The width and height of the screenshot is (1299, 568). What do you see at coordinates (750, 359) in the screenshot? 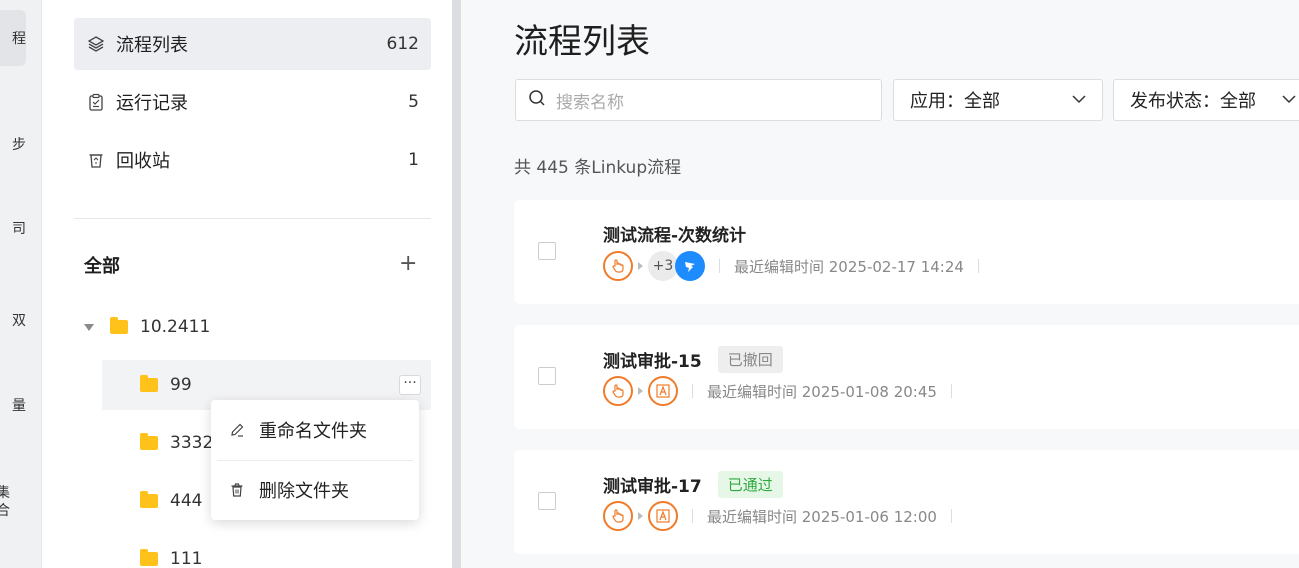
I see `status-badge: 已撤回` at bounding box center [750, 359].